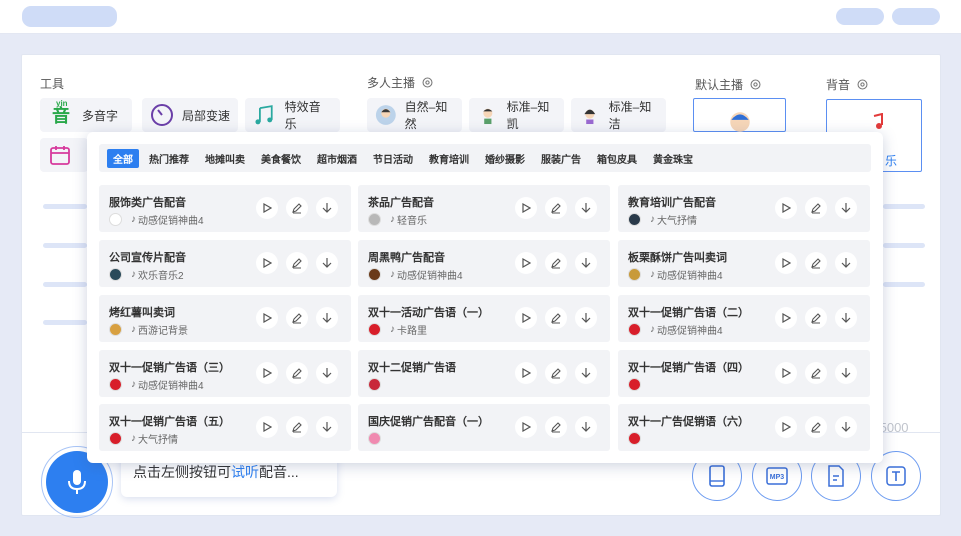 The image size is (961, 536). What do you see at coordinates (744, 263) in the screenshot?
I see `template-item: 板栗酥饼广告叫卖词 ♪ 动感促销神曲4` at bounding box center [744, 263].